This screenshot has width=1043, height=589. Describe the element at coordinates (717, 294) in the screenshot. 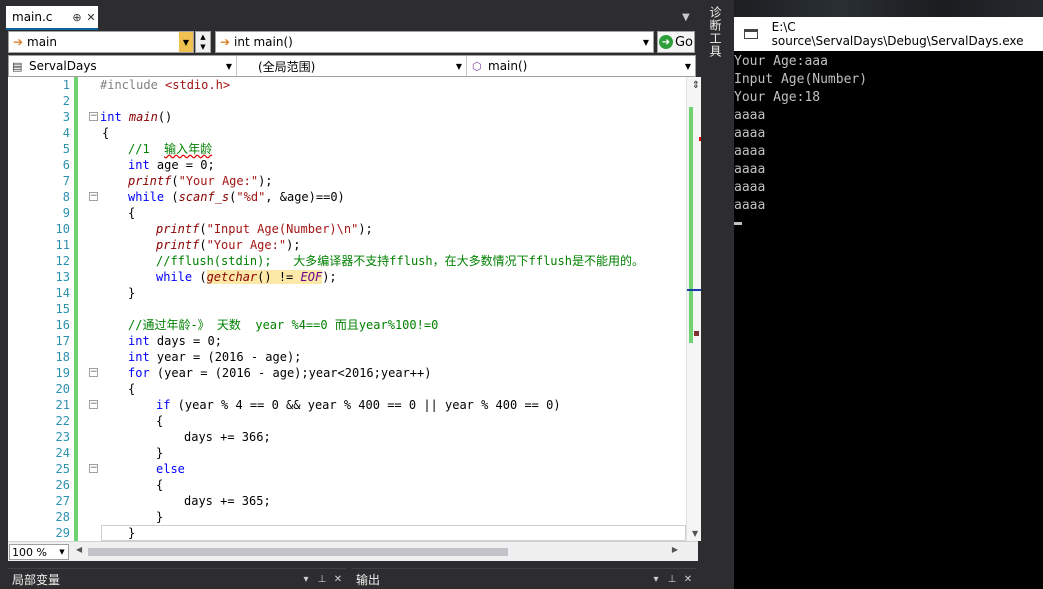

I see `diagnostic-tools-side-tab: 诊断工具` at that location.